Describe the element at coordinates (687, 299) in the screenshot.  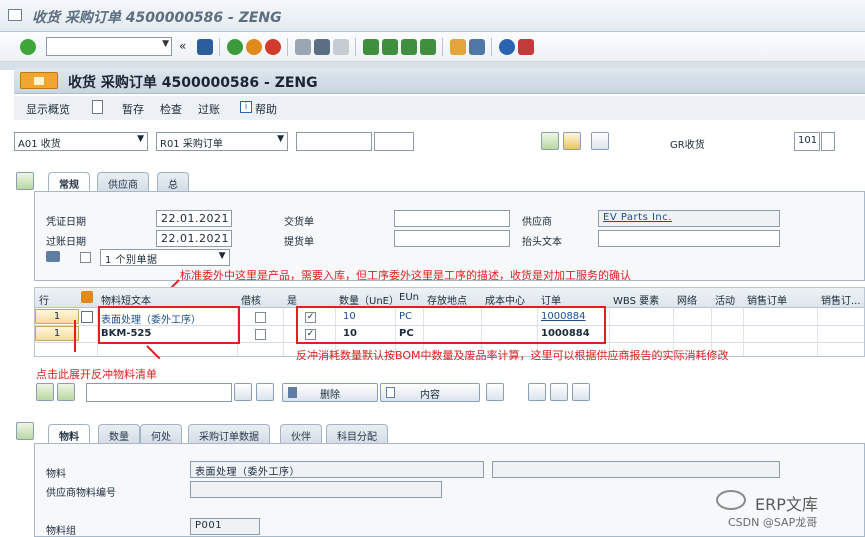
I see `col-network: 网络` at that location.